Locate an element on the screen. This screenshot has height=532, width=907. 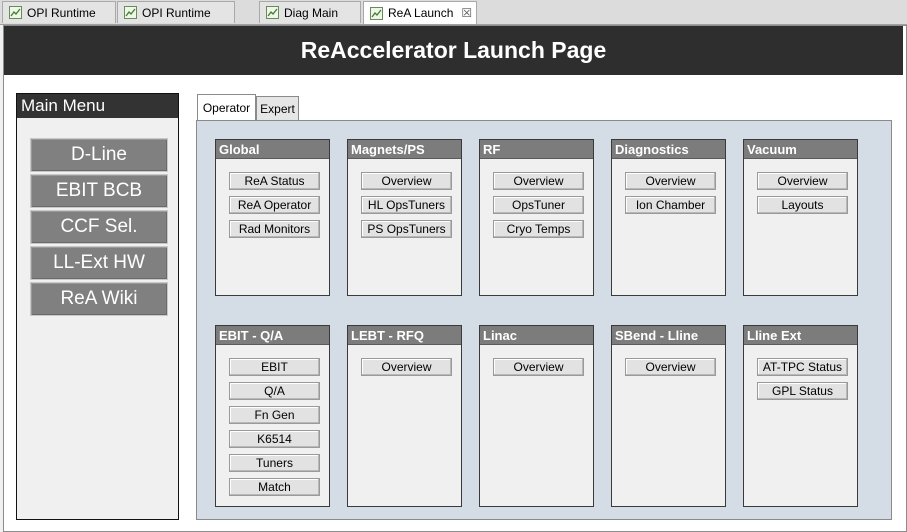
editor-tab-rea-launch: ReA Launch ☒ is located at coordinates (420, 12).